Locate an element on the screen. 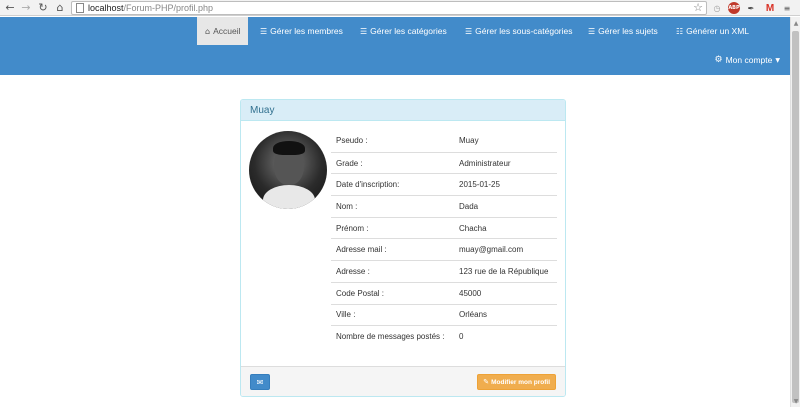 The width and height of the screenshot is (800, 407). panel-title: Muay is located at coordinates (403, 110).